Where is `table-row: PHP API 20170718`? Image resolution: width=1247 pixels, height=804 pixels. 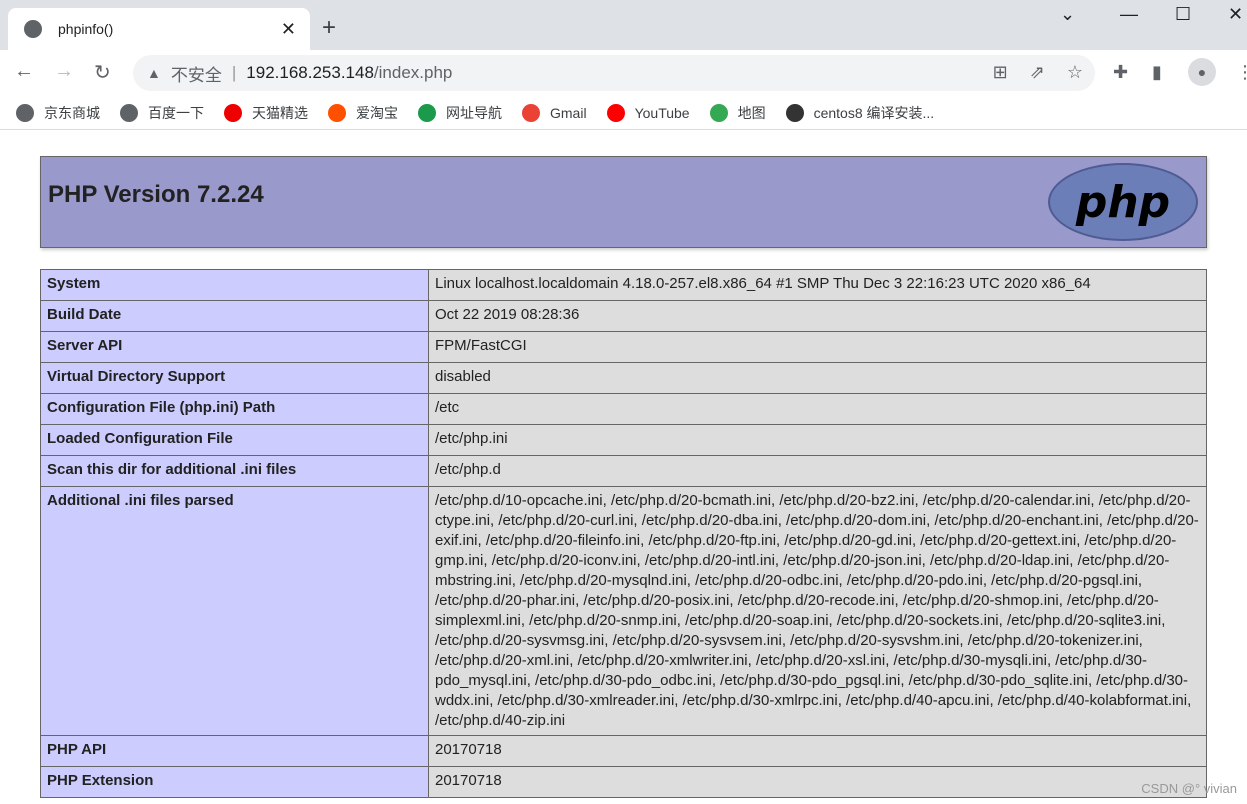 table-row: PHP API 20170718 is located at coordinates (623, 751).